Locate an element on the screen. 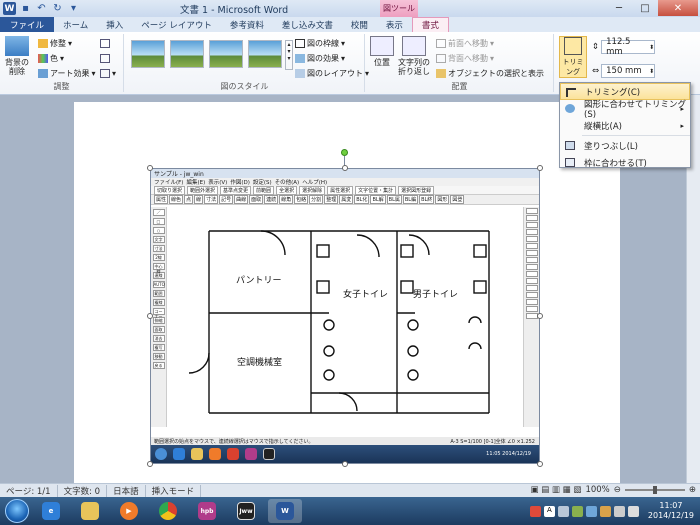 This screenshot has height=525, width=700. send-backward-icon is located at coordinates (441, 58).